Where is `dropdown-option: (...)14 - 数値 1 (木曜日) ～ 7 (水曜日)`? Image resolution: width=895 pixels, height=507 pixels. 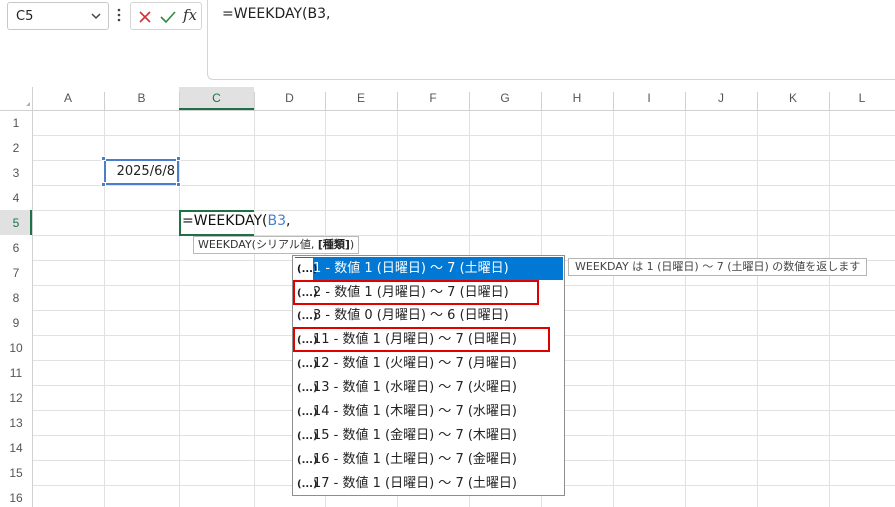
dropdown-option: (...)14 - 数値 1 (木曜日) ～ 7 (水曜日) is located at coordinates (429, 411).